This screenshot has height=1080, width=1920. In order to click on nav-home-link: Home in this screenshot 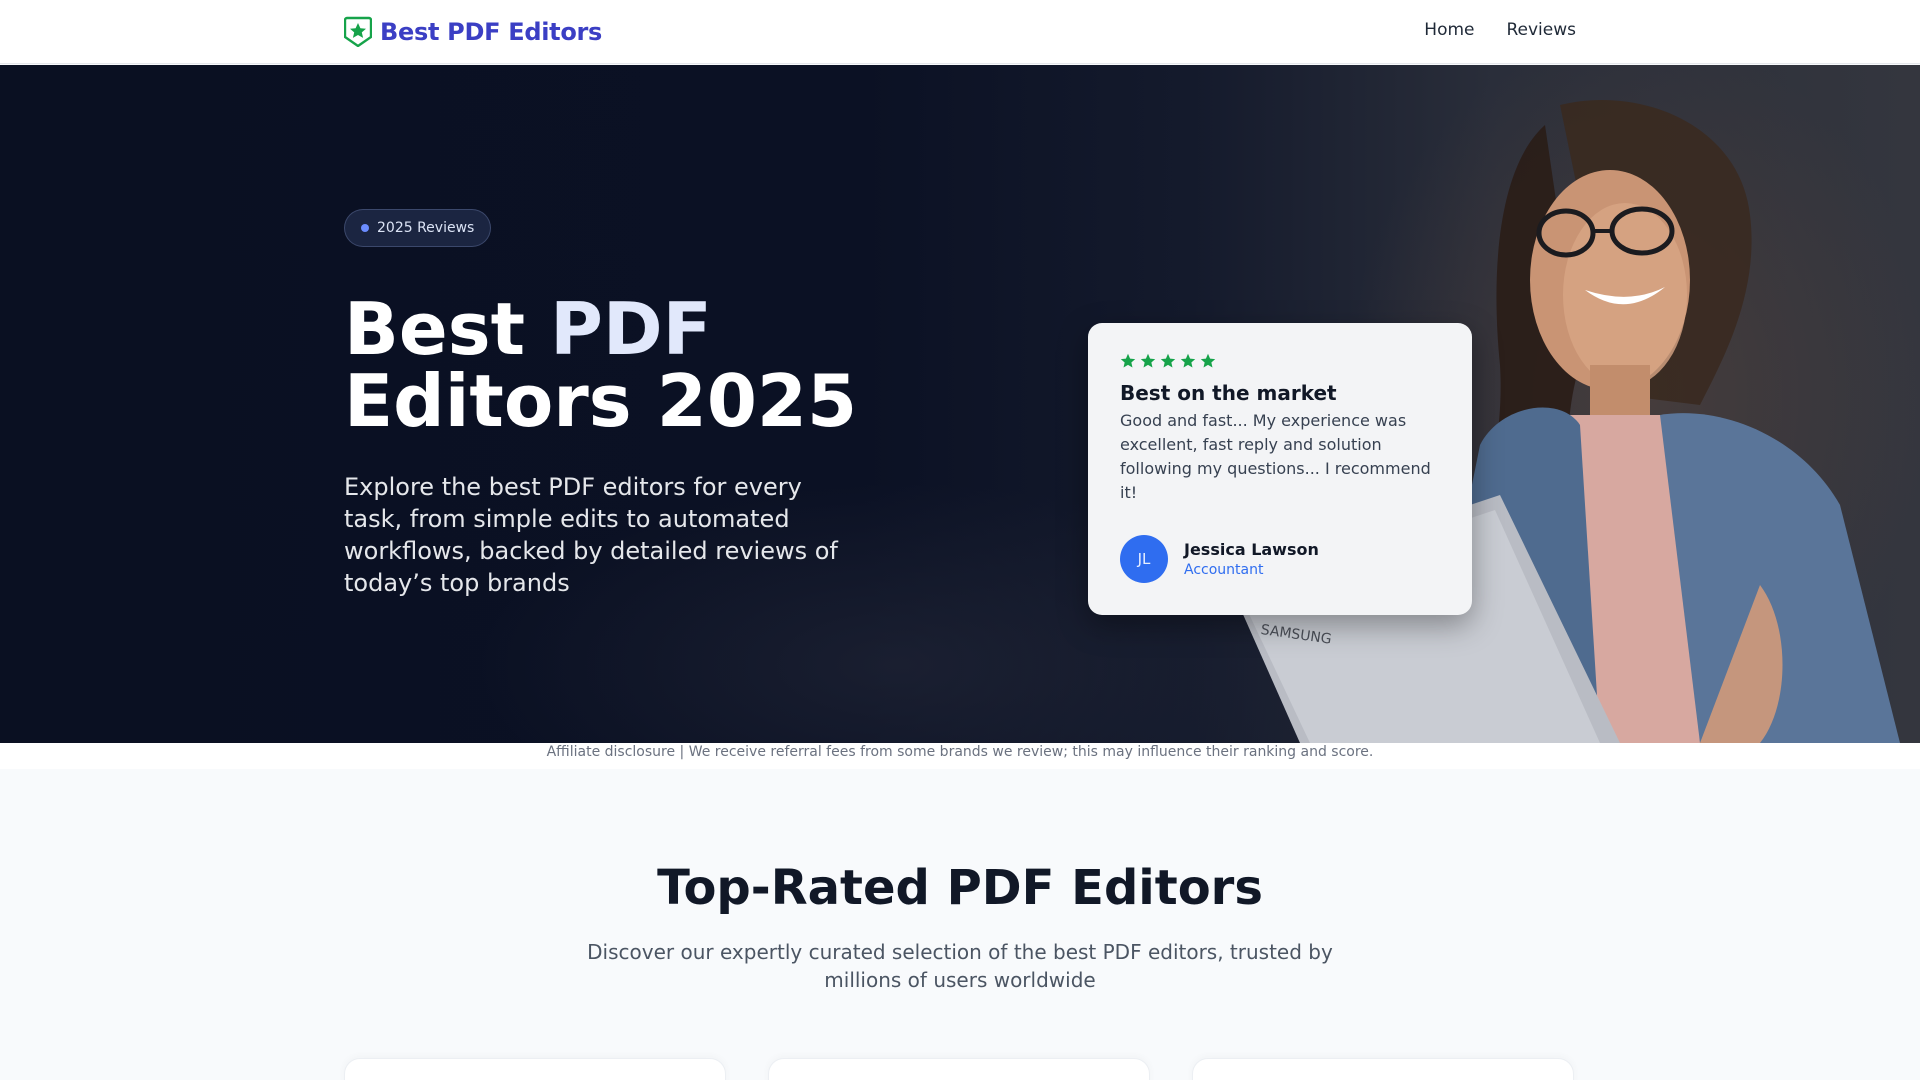, I will do `click(1449, 30)`.